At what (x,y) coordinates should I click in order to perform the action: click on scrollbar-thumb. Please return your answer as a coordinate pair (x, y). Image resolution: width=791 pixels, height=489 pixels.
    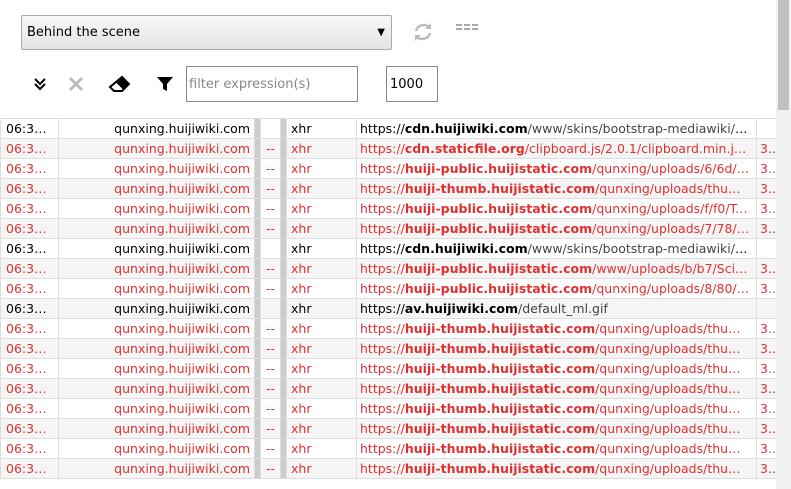
    Looking at the image, I should click on (783, 55).